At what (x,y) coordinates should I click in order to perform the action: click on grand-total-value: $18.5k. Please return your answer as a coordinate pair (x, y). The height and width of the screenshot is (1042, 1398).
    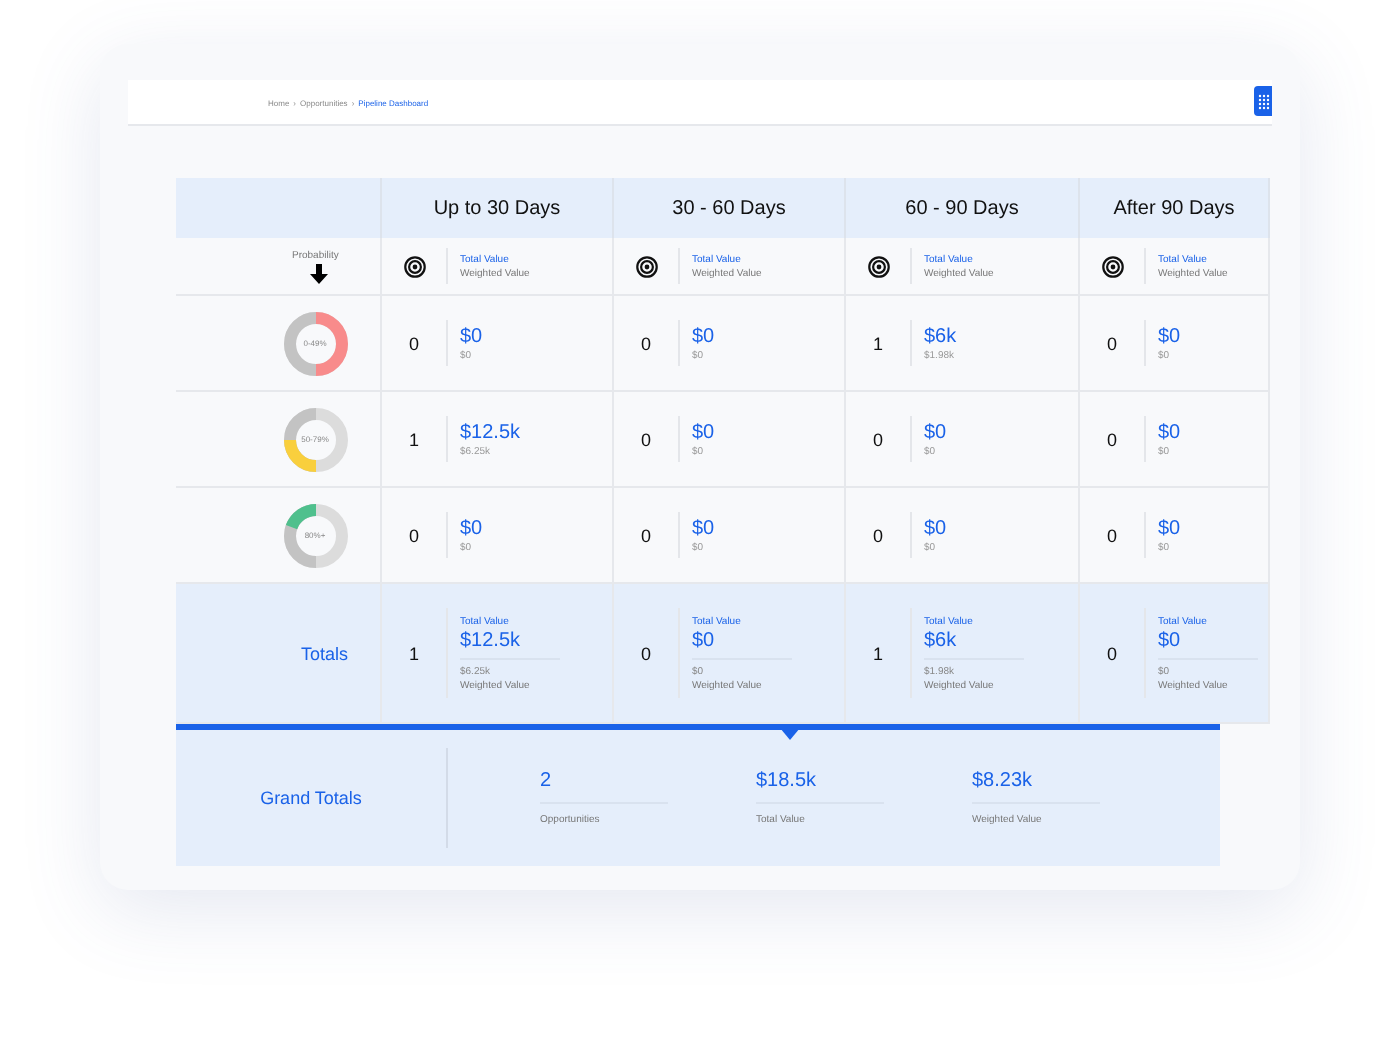
    Looking at the image, I should click on (787, 781).